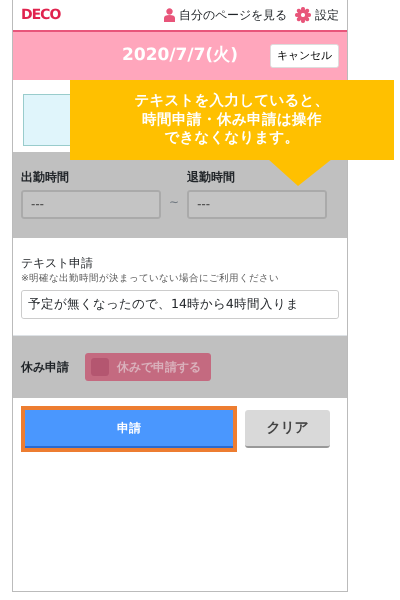  What do you see at coordinates (287, 429) in the screenshot?
I see `clear-button: クリア` at bounding box center [287, 429].